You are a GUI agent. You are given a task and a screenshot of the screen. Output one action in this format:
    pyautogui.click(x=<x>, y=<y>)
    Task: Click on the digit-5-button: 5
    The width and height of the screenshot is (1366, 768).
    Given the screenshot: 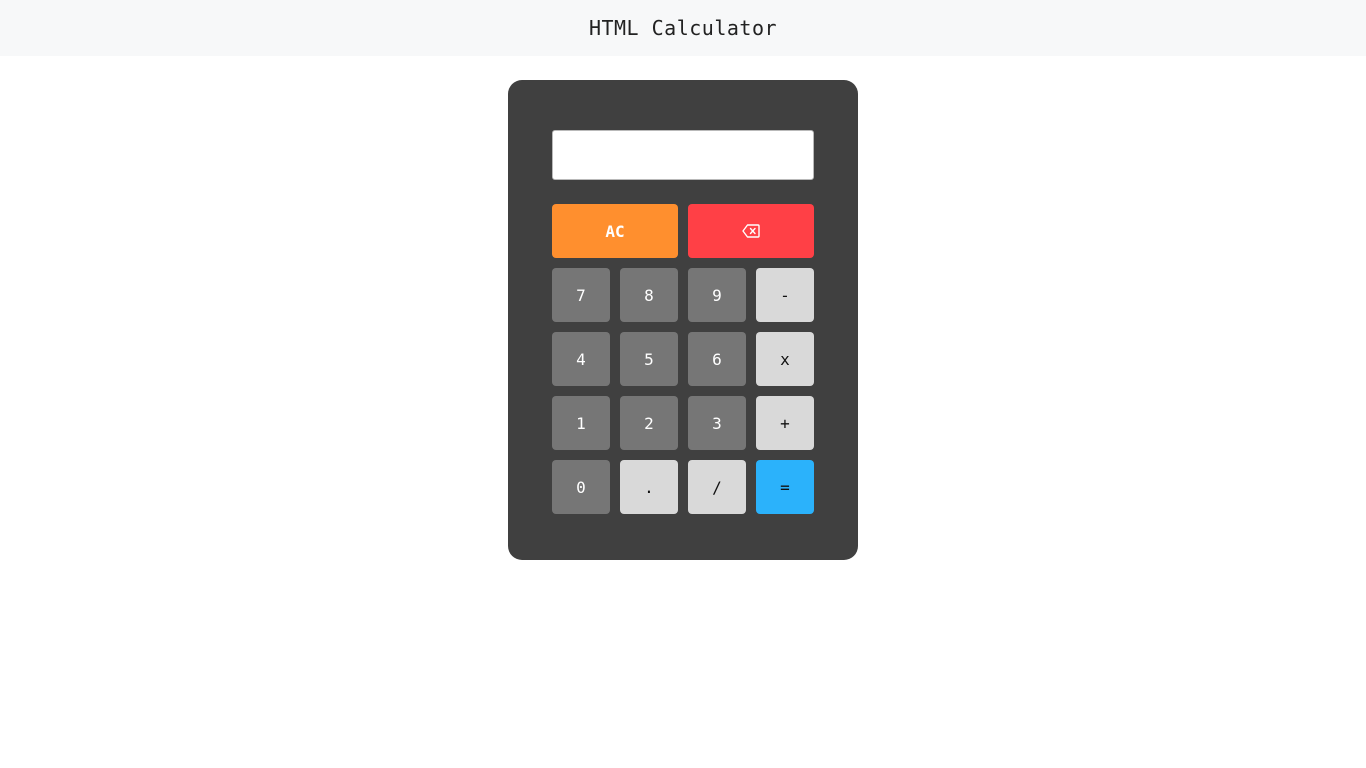 What is the action you would take?
    pyautogui.click(x=649, y=359)
    